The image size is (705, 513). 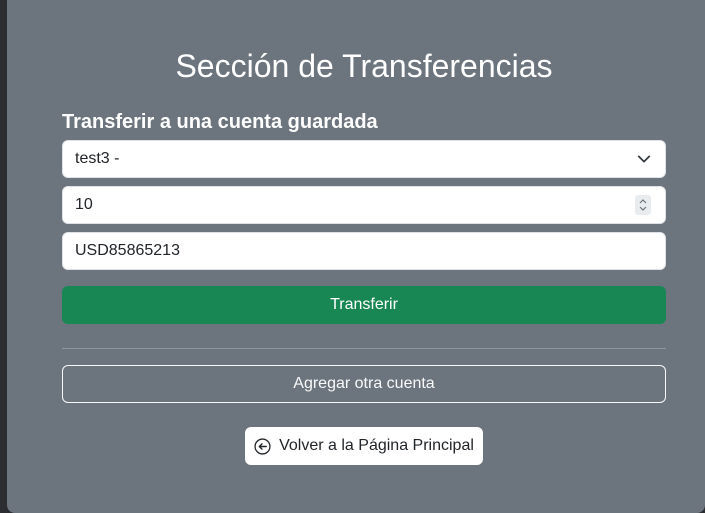 What do you see at coordinates (97, 158) in the screenshot?
I see `saved-account-value: test3 -` at bounding box center [97, 158].